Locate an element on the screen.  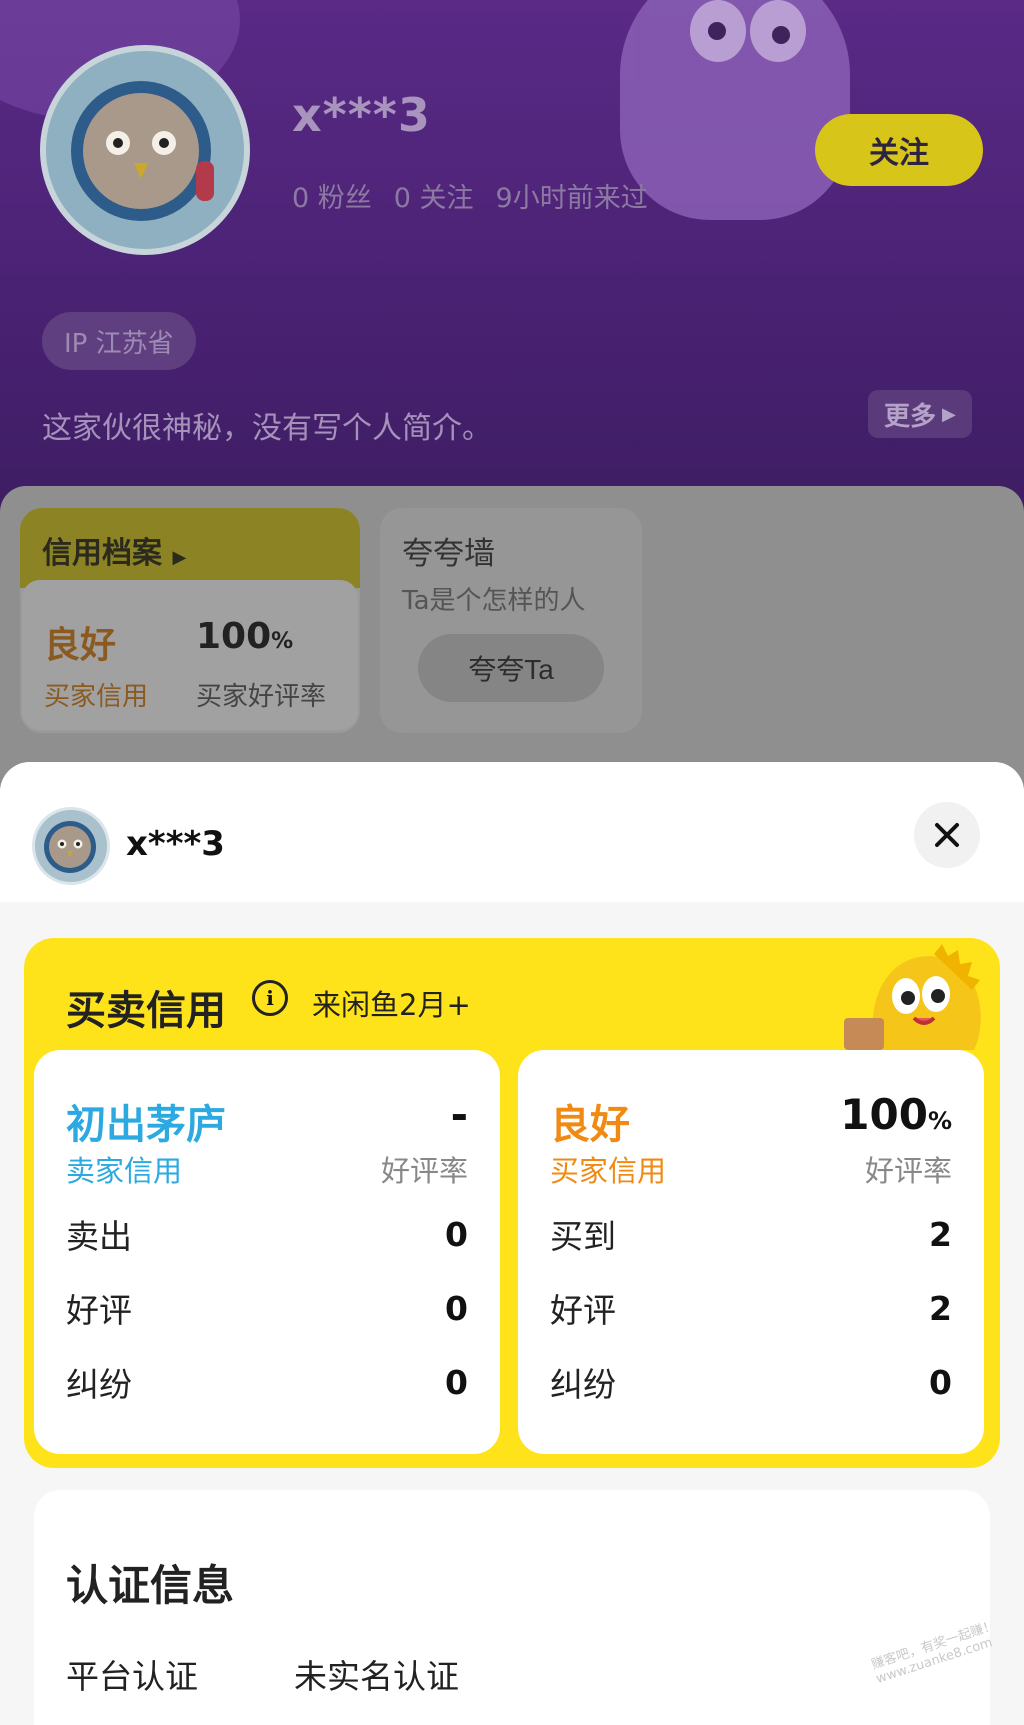
praise-button: 夸夸Ta is located at coordinates (511, 668).